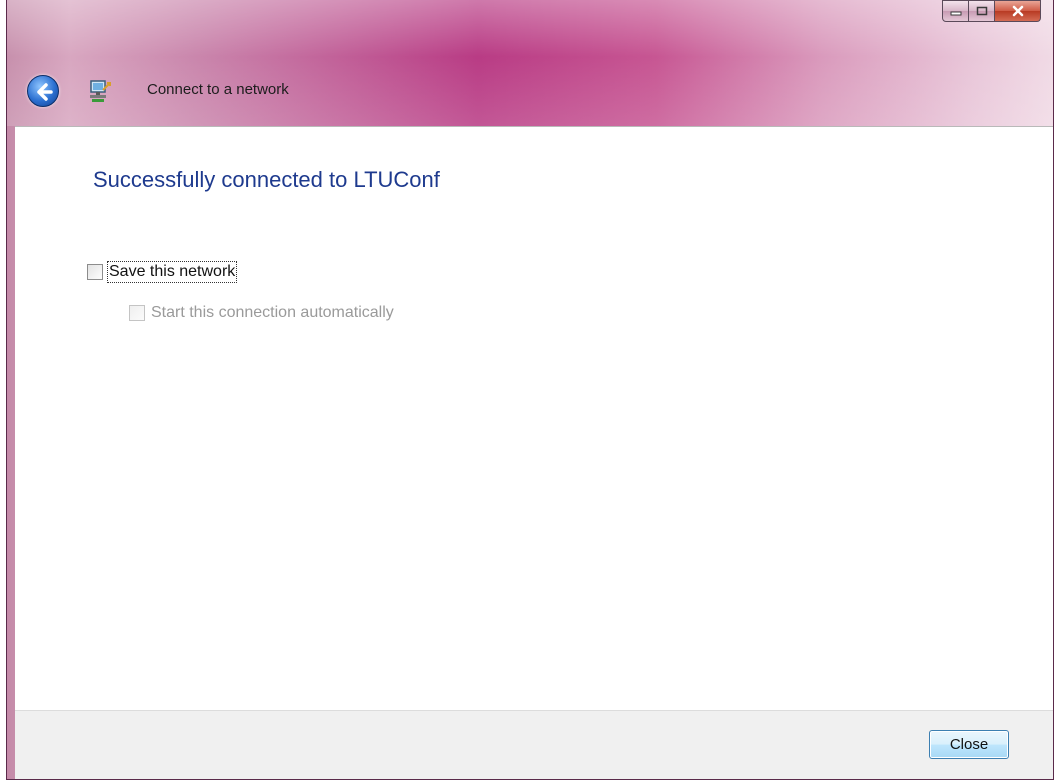 This screenshot has width=1054, height=780. I want to click on status-heading: Successfully connected to LTUConf, so click(266, 179).